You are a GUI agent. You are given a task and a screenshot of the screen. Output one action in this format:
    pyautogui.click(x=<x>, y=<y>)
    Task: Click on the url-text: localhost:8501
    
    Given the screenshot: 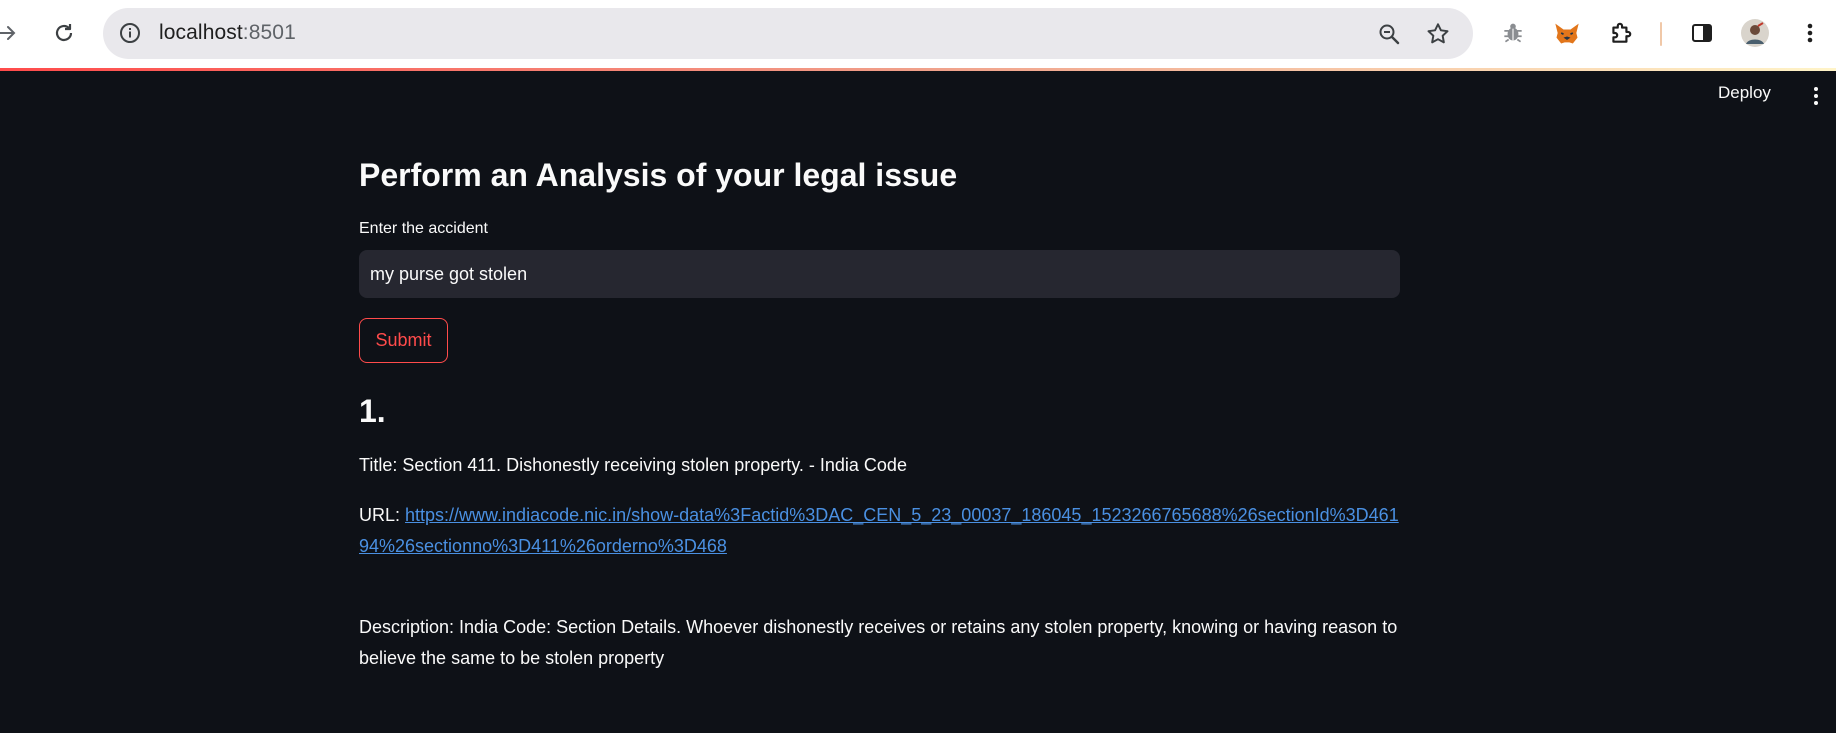 What is the action you would take?
    pyautogui.click(x=227, y=33)
    